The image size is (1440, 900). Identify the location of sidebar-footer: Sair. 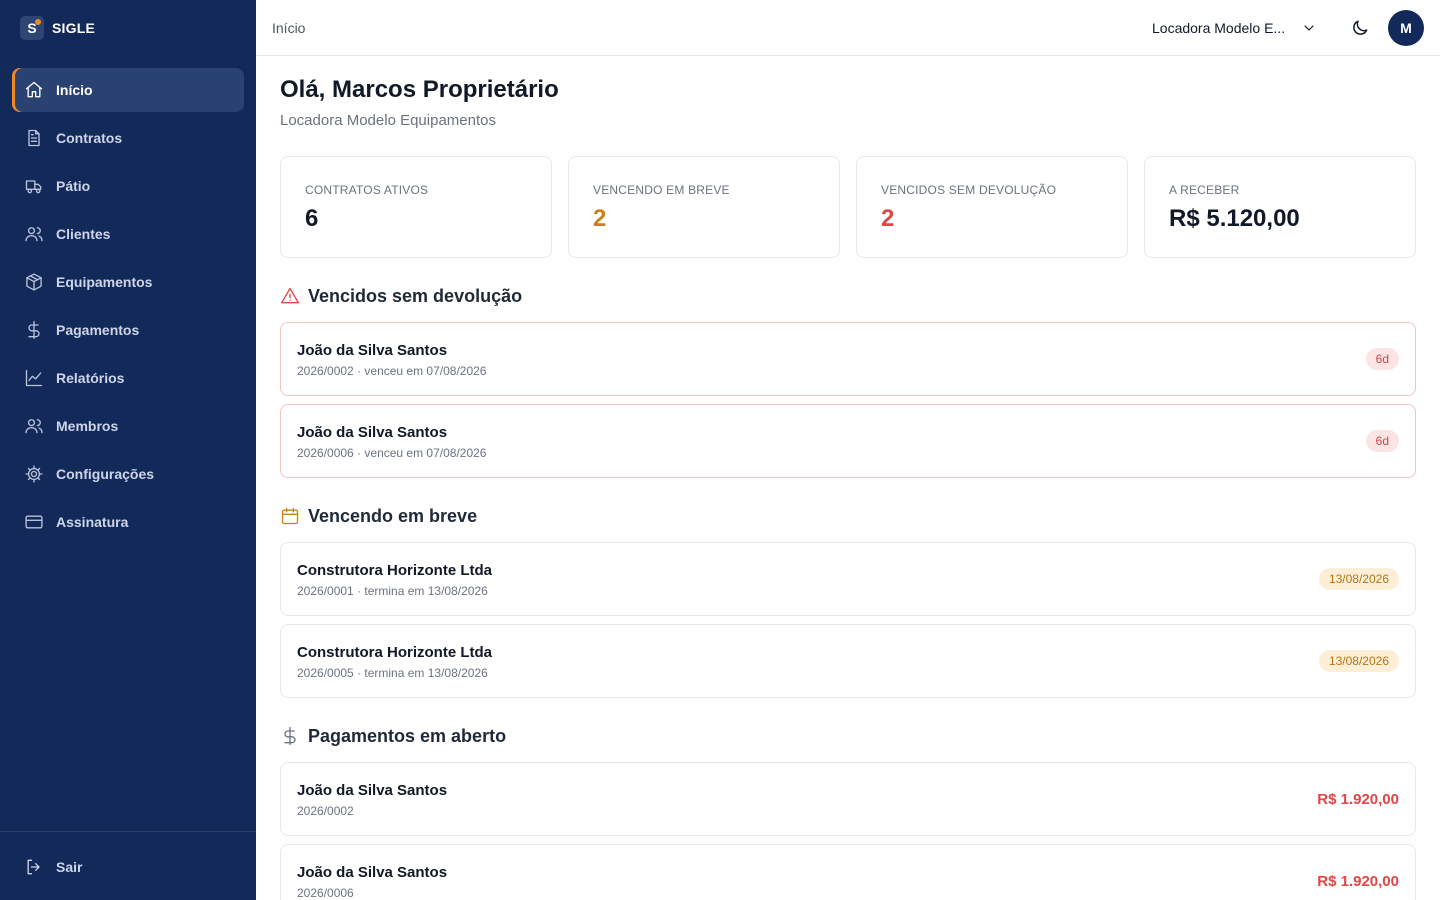
(128, 865).